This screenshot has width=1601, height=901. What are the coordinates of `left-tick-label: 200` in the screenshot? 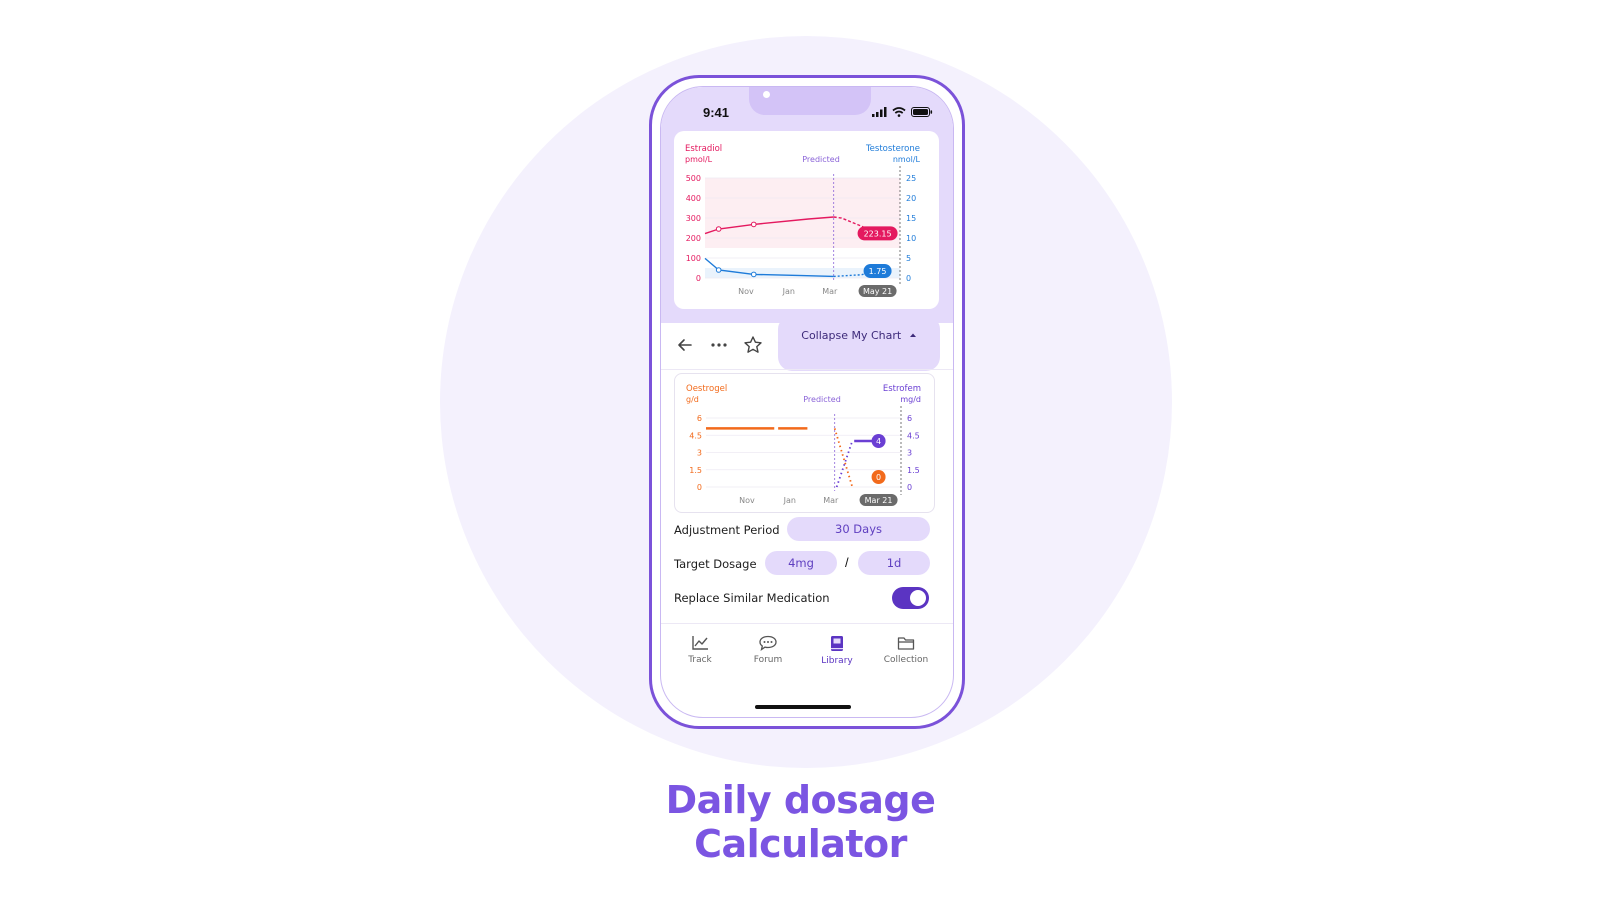 It's located at (693, 238).